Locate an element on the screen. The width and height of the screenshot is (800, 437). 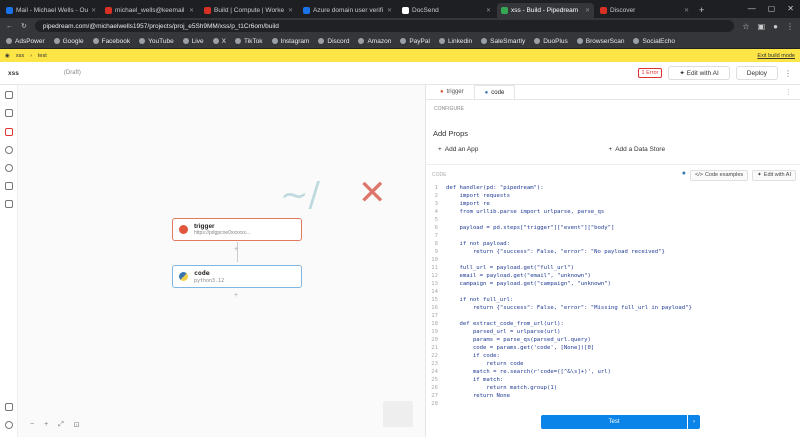
python-icon is located at coordinates (183, 276).